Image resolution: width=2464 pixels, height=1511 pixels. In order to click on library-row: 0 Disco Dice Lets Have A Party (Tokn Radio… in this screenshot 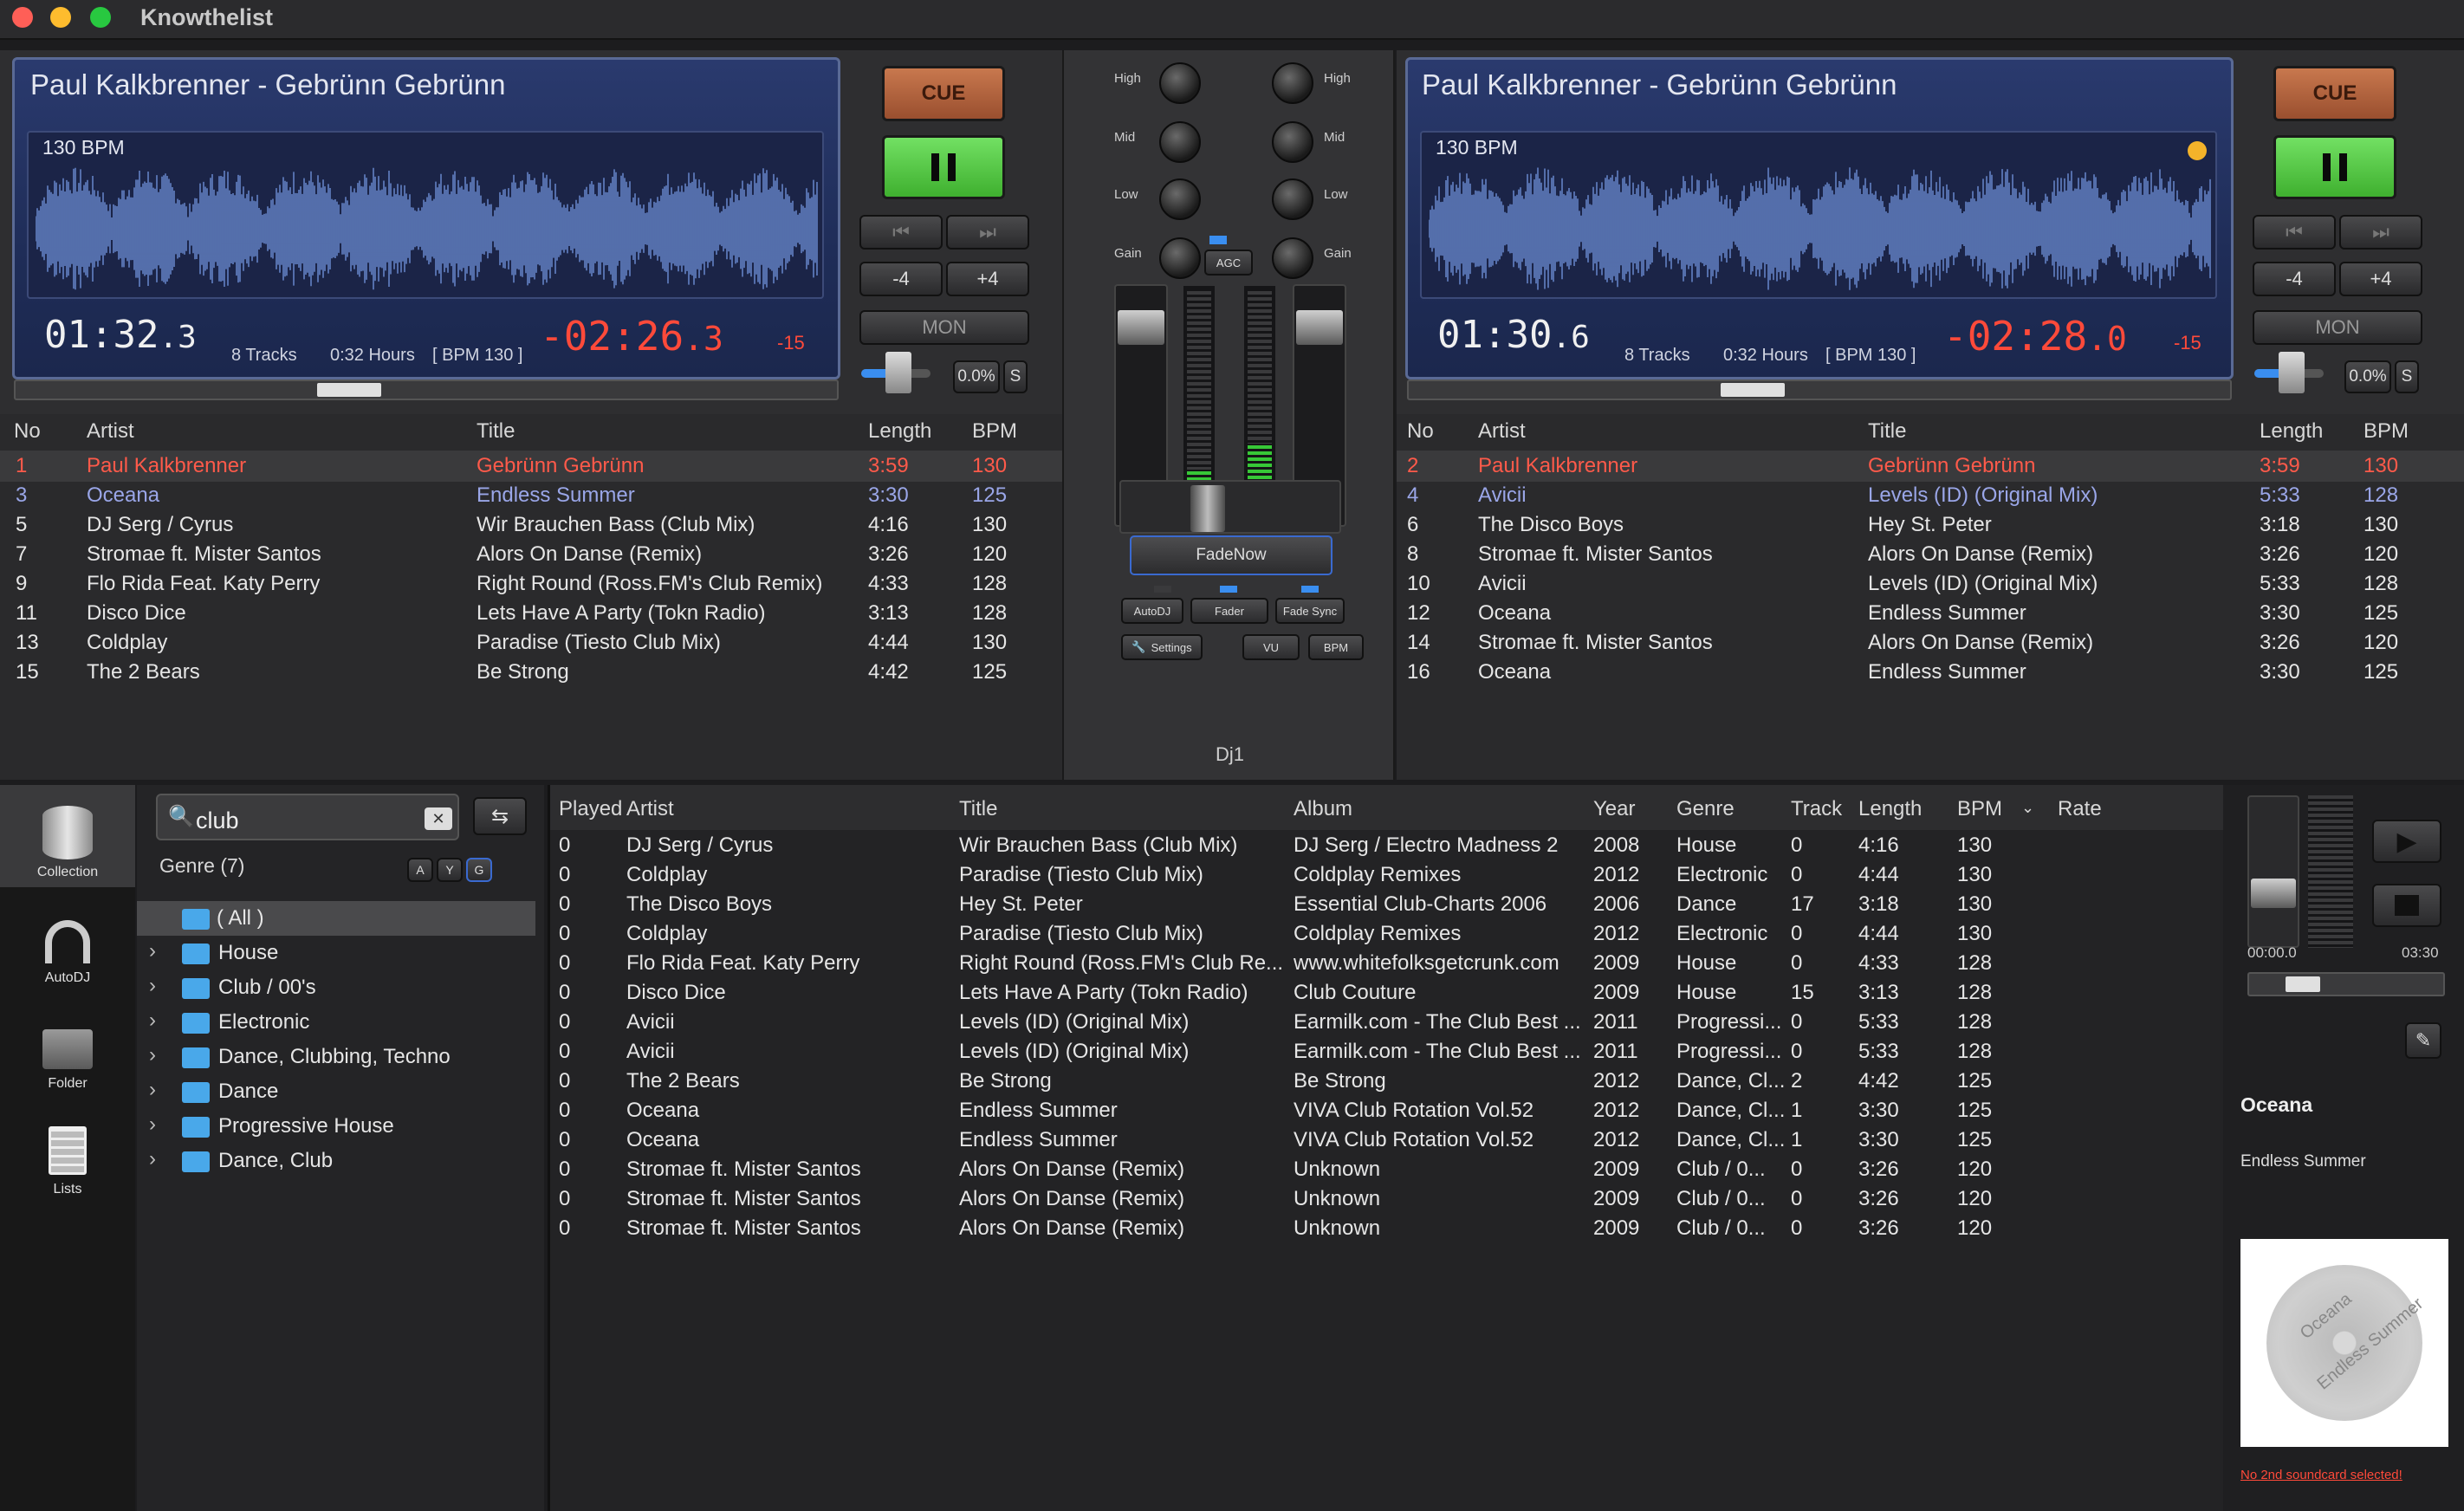, I will do `click(1386, 996)`.